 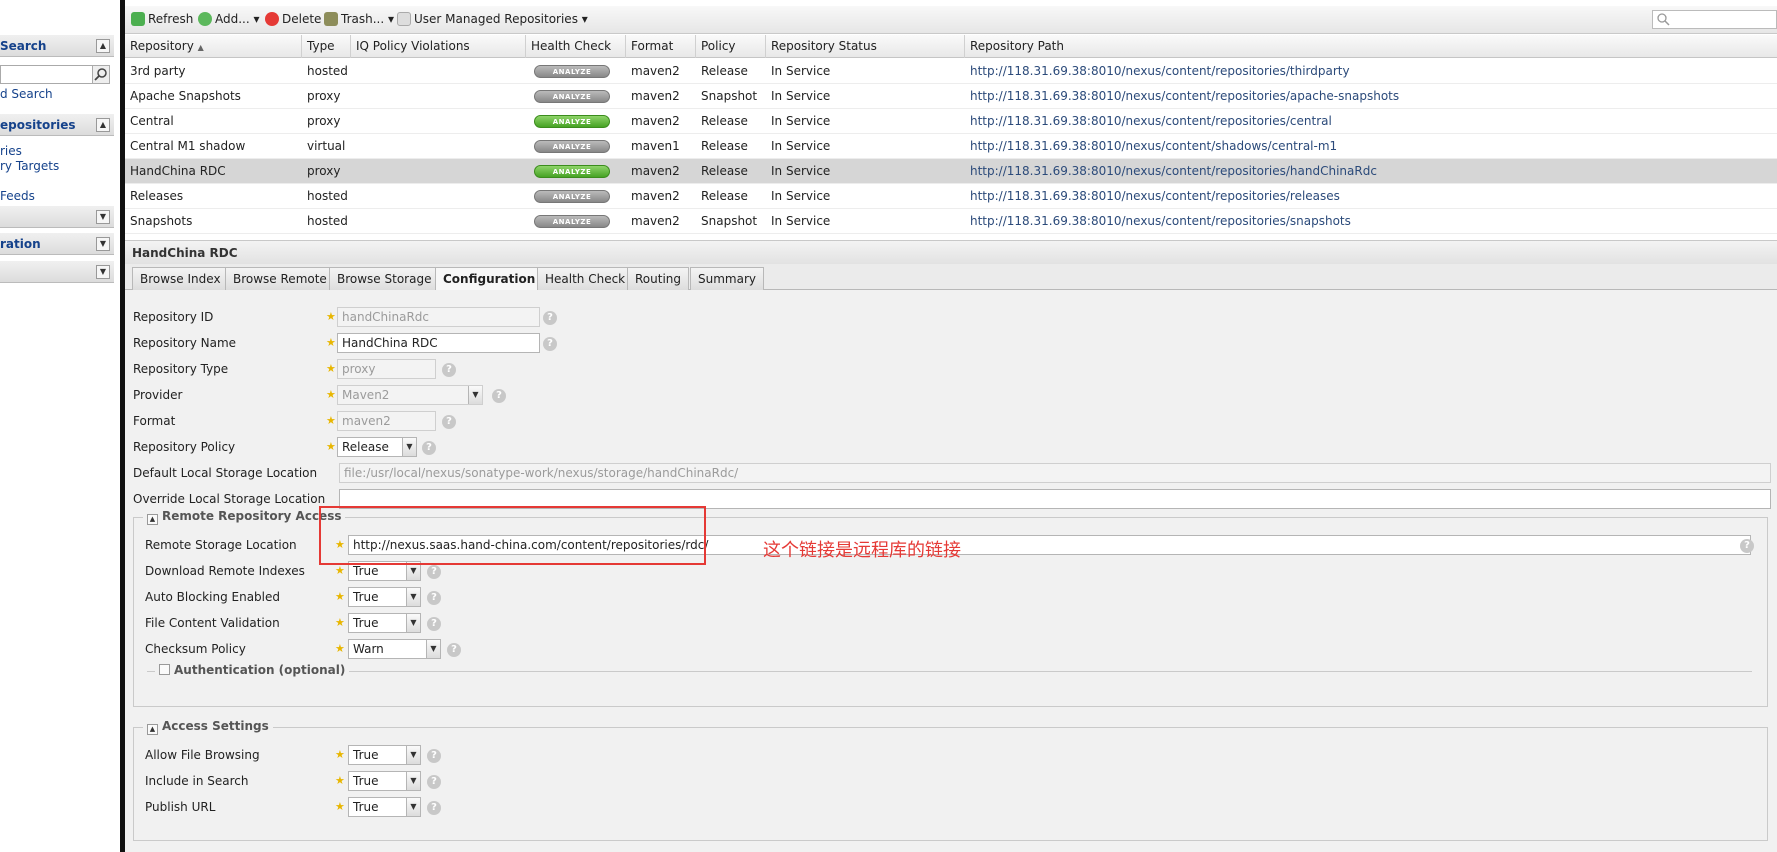 I want to click on repositories-panel-header: epositories ▲, so click(x=57, y=125).